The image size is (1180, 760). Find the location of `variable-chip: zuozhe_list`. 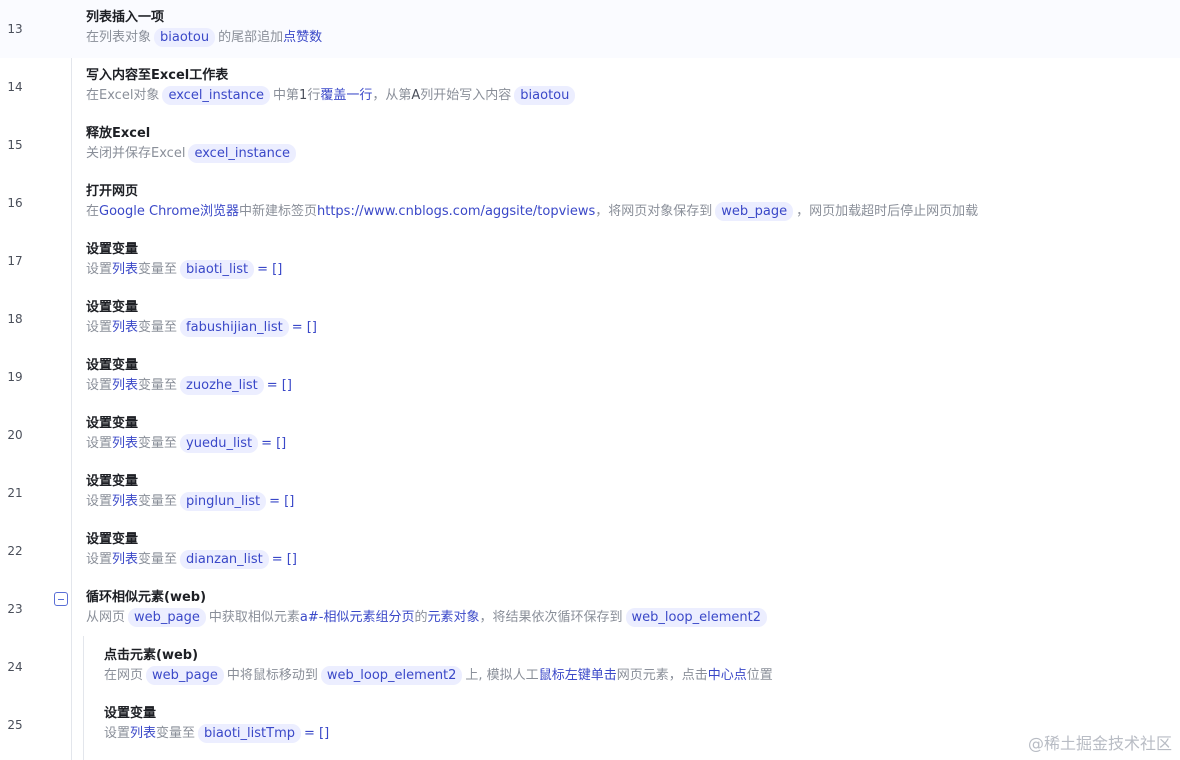

variable-chip: zuozhe_list is located at coordinates (222, 385).